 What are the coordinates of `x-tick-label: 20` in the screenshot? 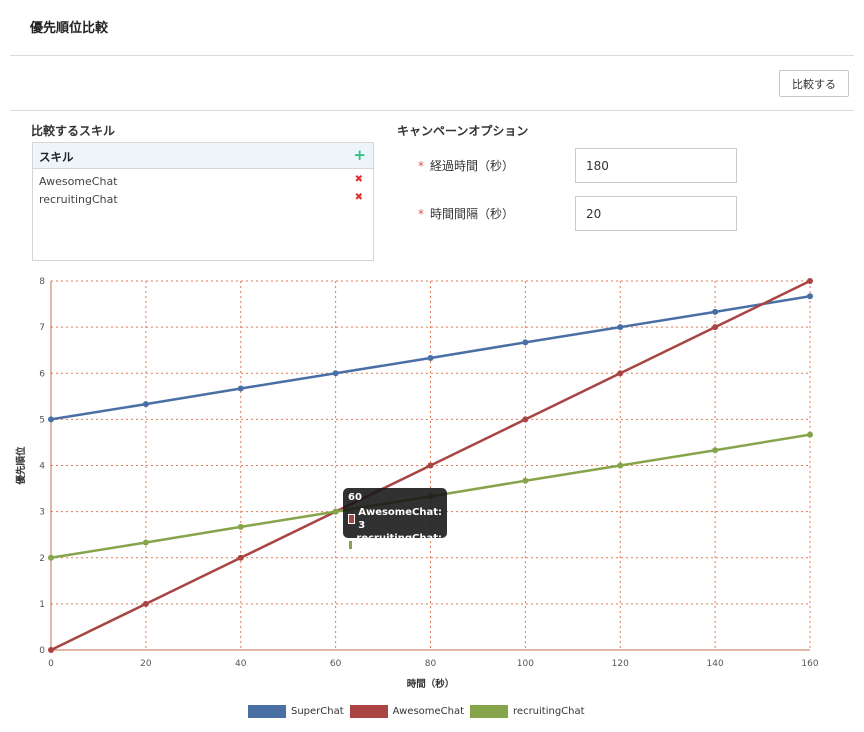 It's located at (146, 664).